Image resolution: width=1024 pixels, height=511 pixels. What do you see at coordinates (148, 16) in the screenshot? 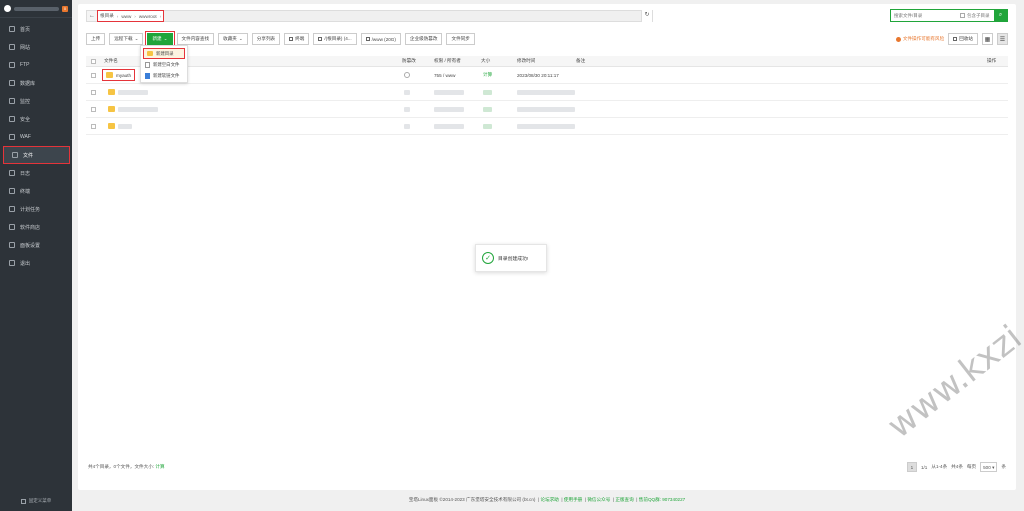
I see `crumb-wwwroot: wwwroot` at bounding box center [148, 16].